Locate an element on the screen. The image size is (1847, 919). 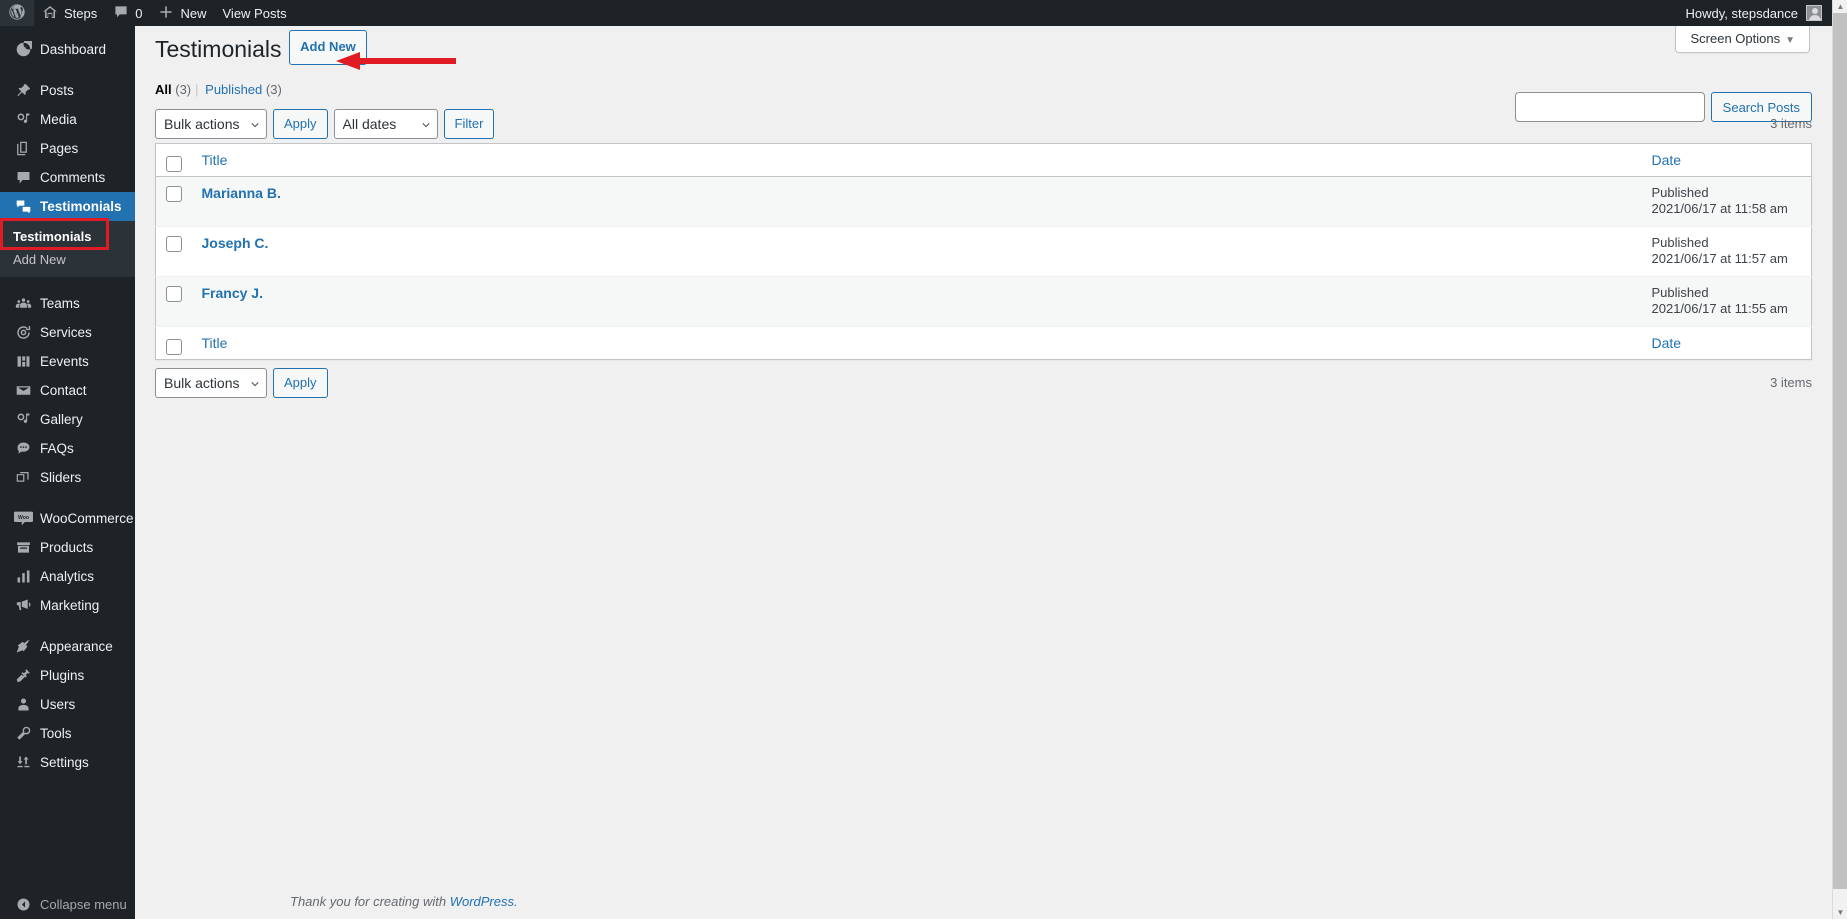
scroll-down-arrow-icon: ▼ is located at coordinates (1840, 912).